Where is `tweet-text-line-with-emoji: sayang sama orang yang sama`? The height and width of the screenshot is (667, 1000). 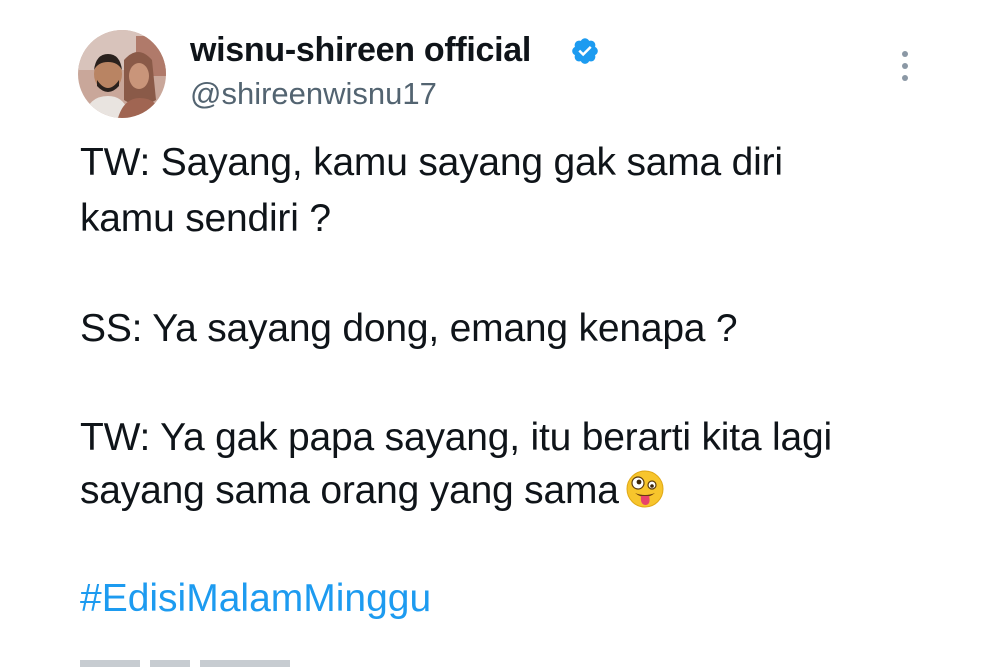 tweet-text-line-with-emoji: sayang sama orang yang sama is located at coordinates (372, 491).